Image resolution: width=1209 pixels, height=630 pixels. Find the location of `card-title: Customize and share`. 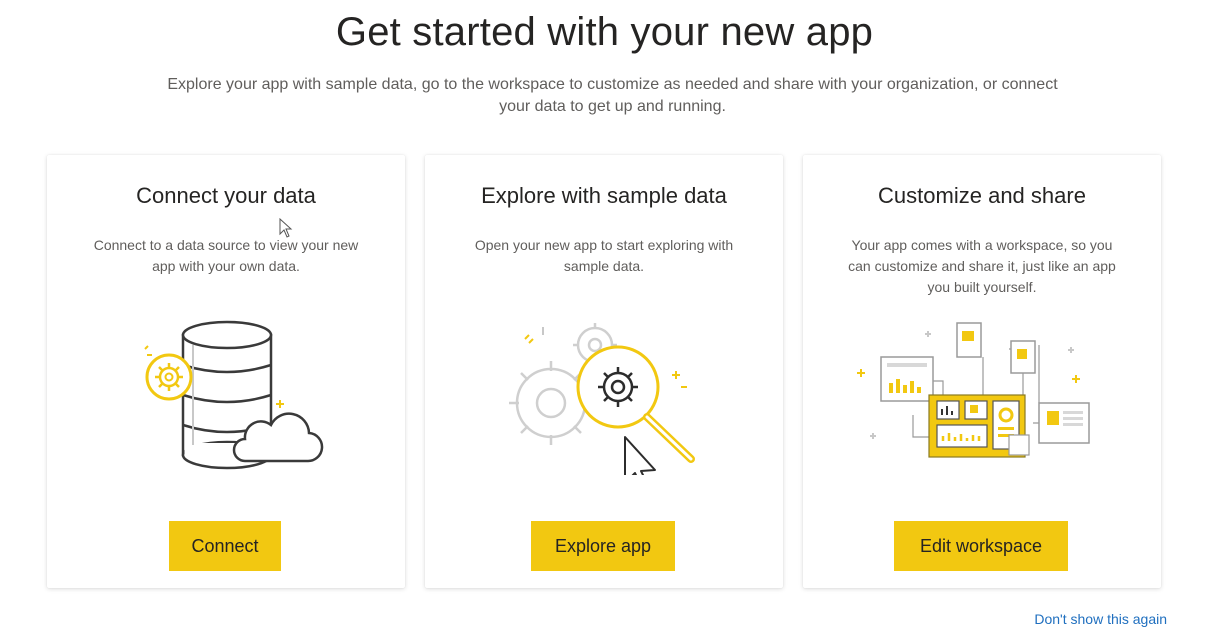

card-title: Customize and share is located at coordinates (982, 195).